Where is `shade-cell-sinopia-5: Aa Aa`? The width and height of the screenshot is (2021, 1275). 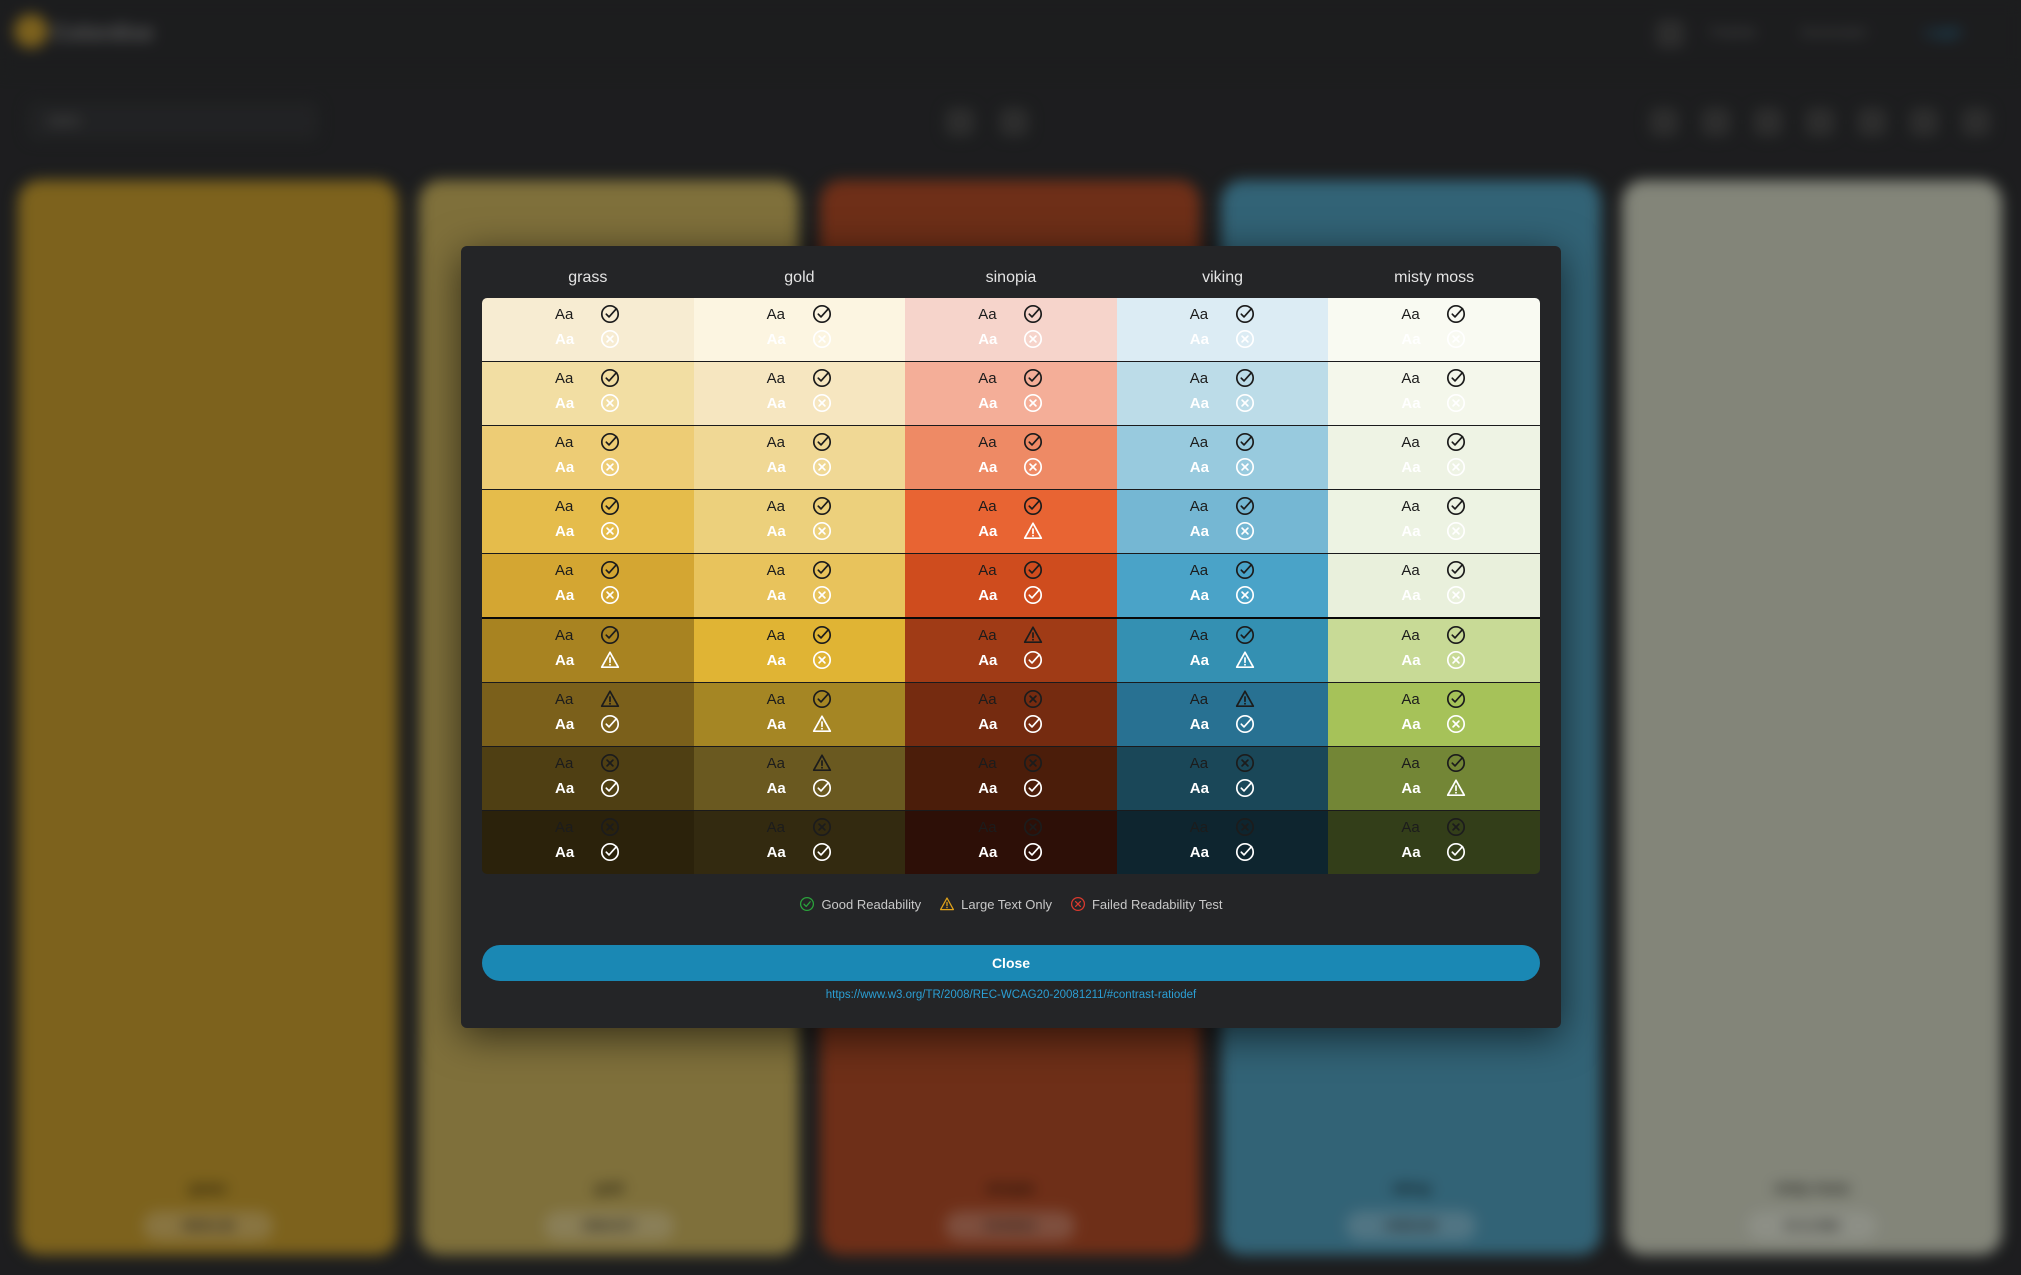
shade-cell-sinopia-5: Aa Aa is located at coordinates (1011, 585).